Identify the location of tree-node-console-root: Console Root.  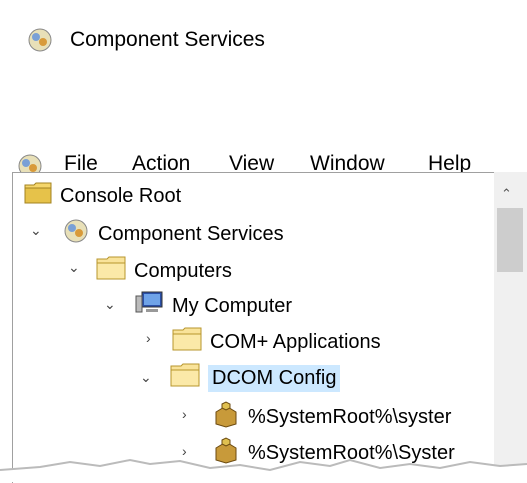
(102, 196).